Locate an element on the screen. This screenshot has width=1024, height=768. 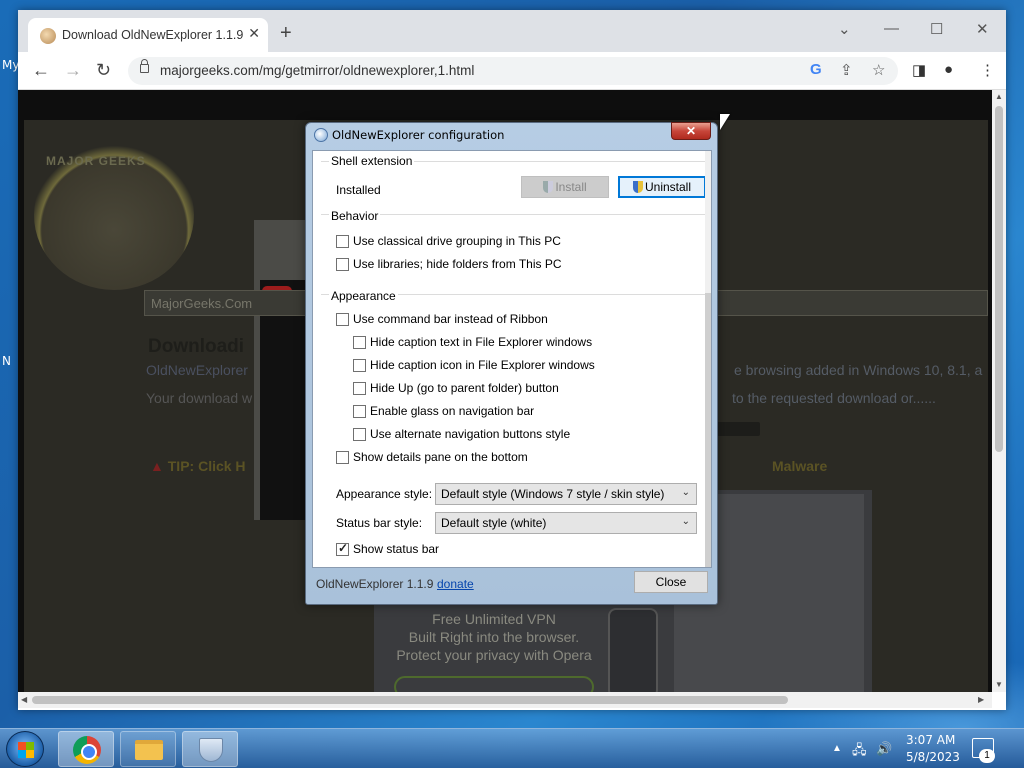
bookmark-star-icon: ☆ is located at coordinates (878, 70).